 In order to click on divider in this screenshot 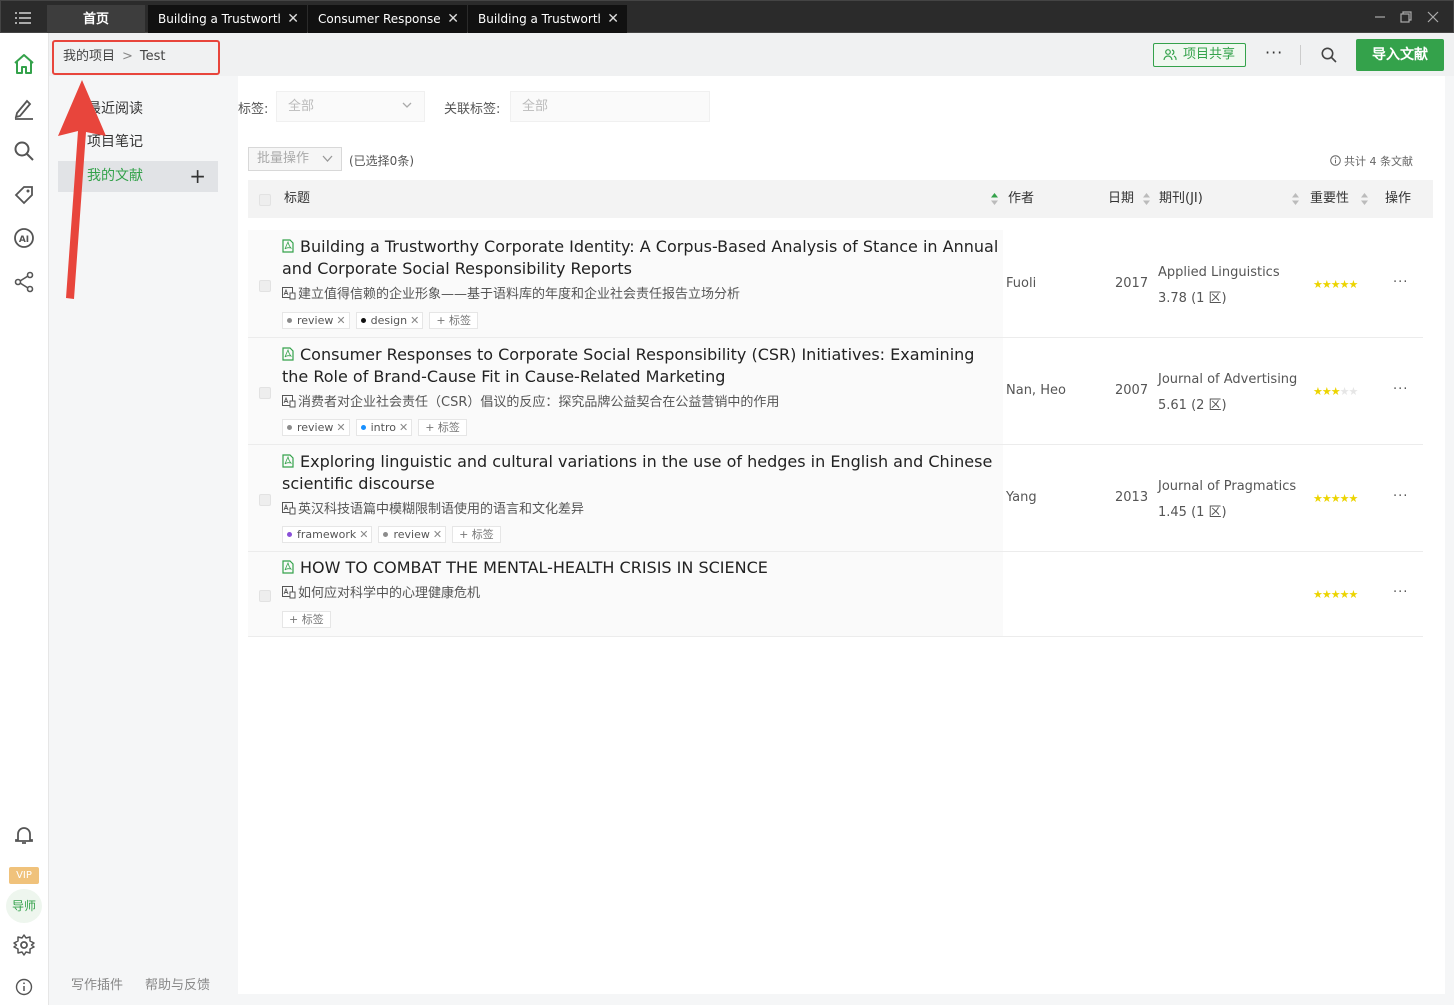, I will do `click(1300, 55)`.